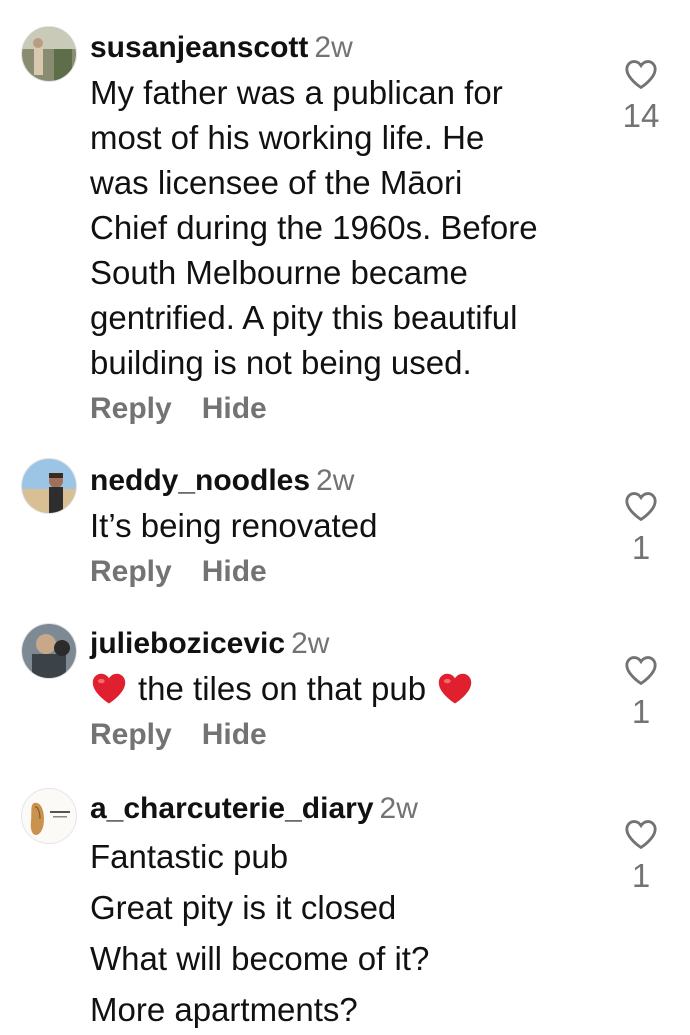 This screenshot has width=690, height=1035. I want to click on like-count: 14, so click(641, 115).